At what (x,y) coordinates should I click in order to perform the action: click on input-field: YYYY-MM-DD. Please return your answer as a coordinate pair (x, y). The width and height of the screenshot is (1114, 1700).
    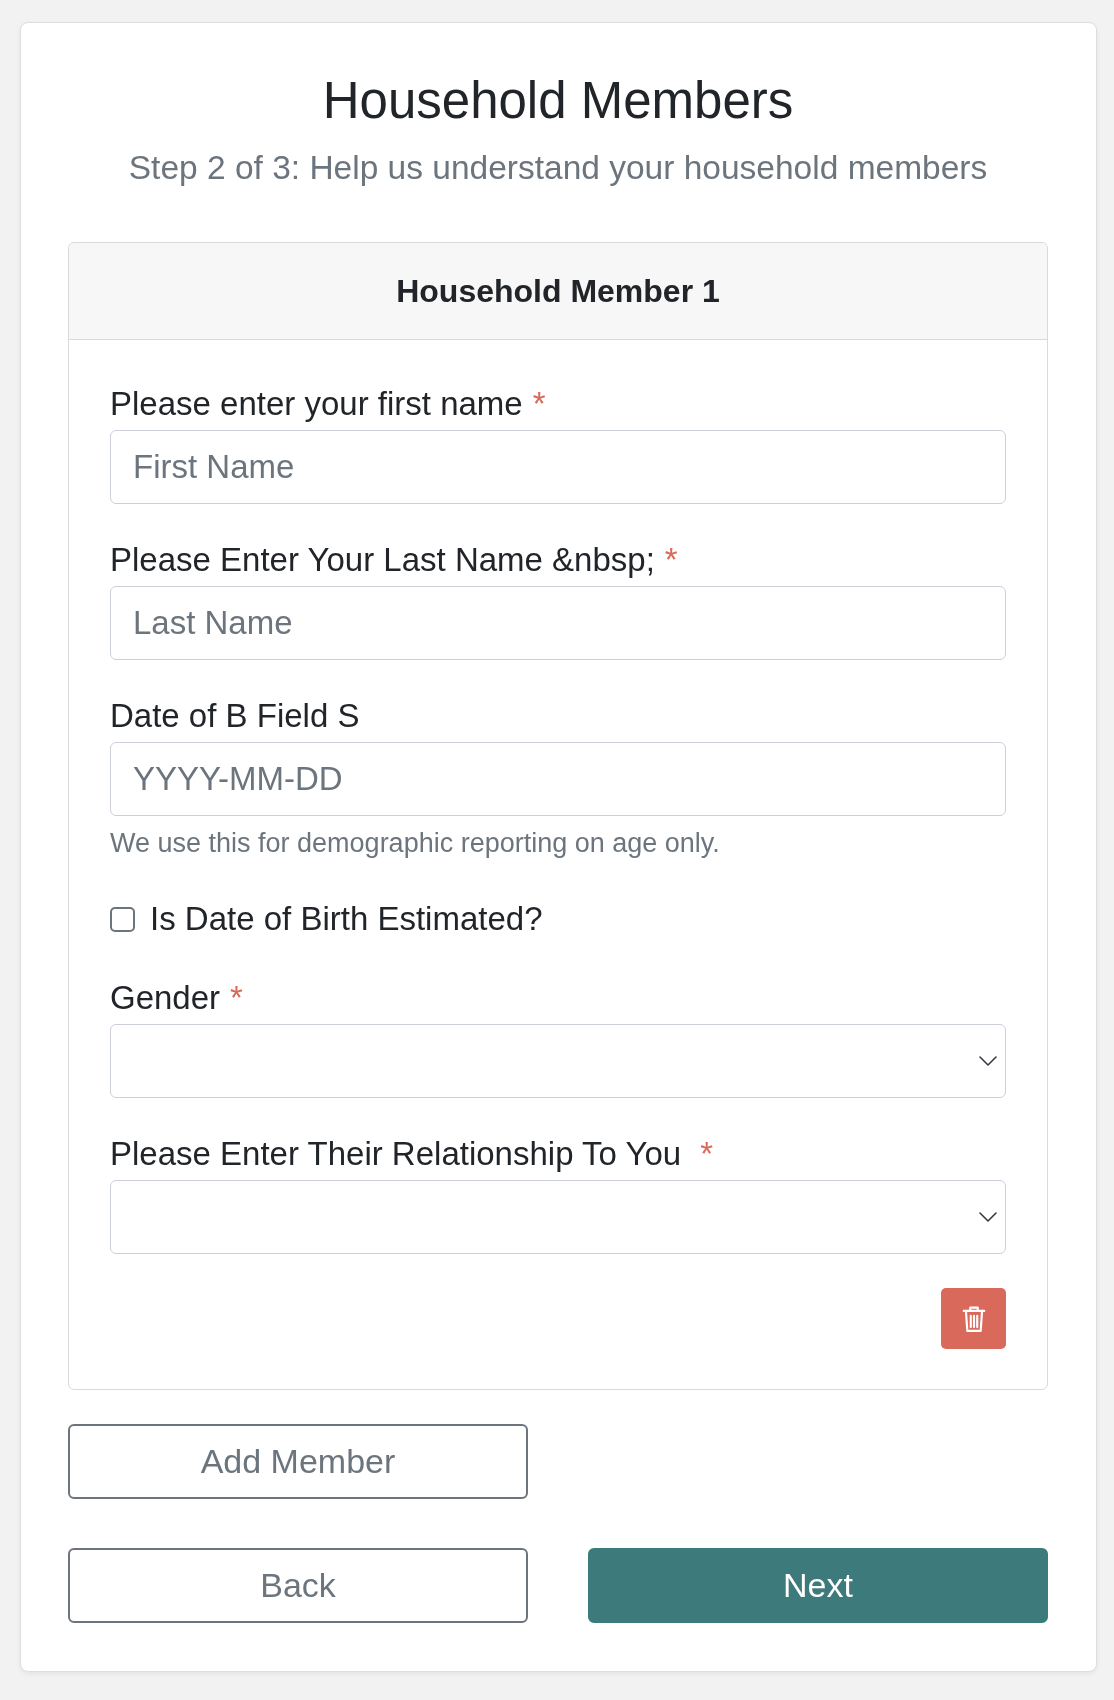
    Looking at the image, I should click on (558, 779).